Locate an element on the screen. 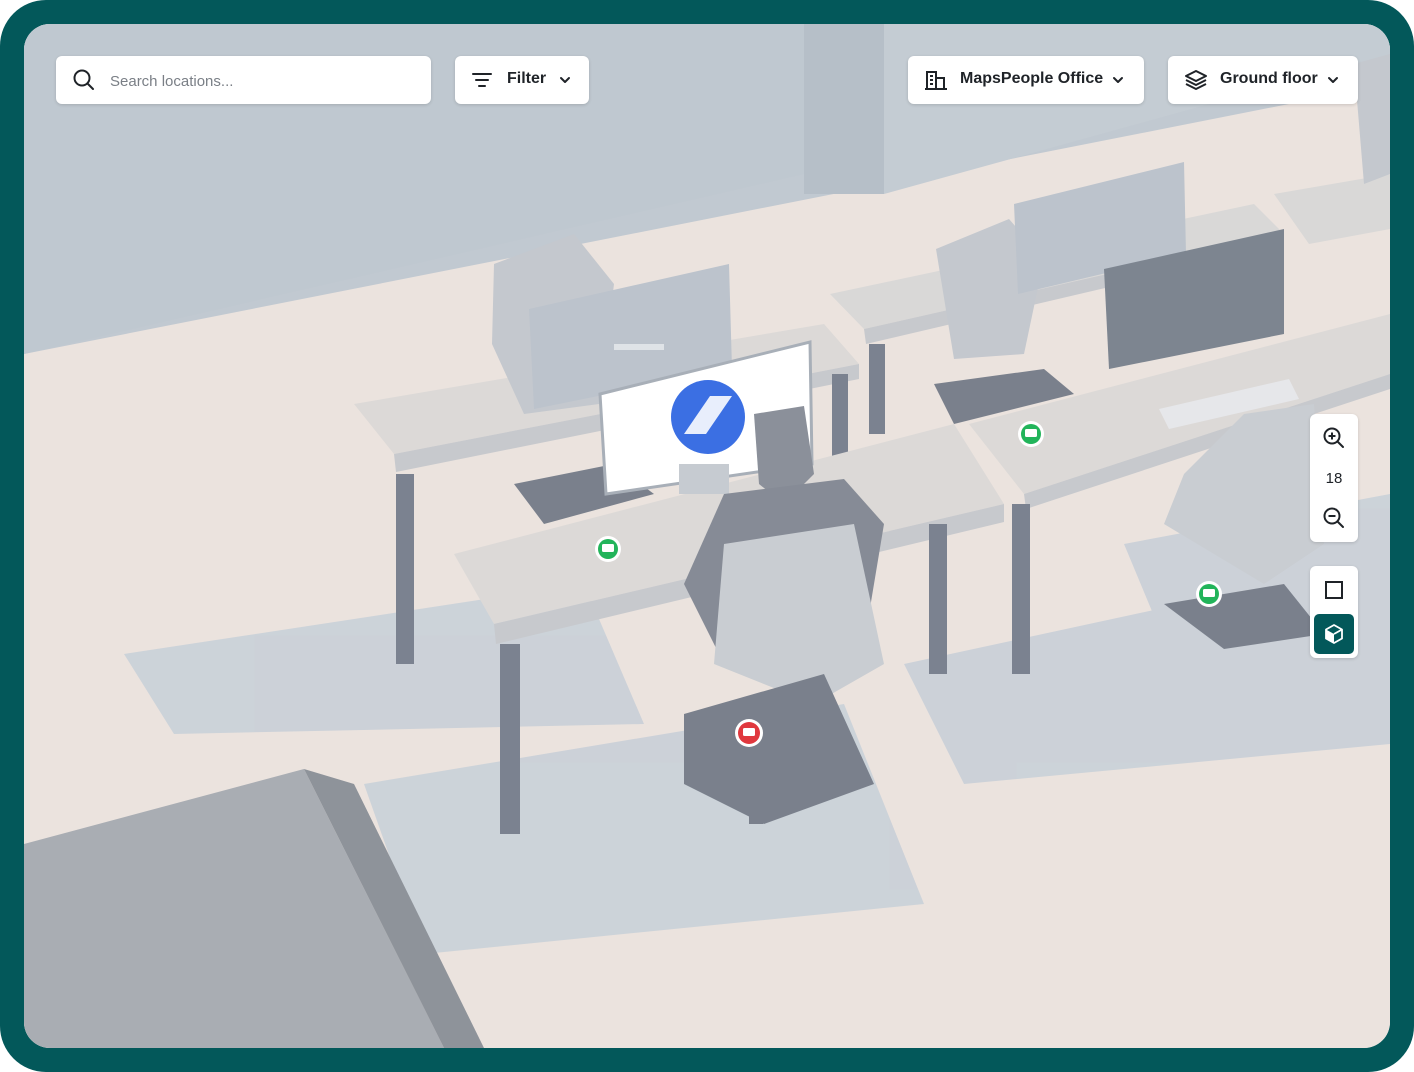  view-mode-toggle is located at coordinates (1334, 612).